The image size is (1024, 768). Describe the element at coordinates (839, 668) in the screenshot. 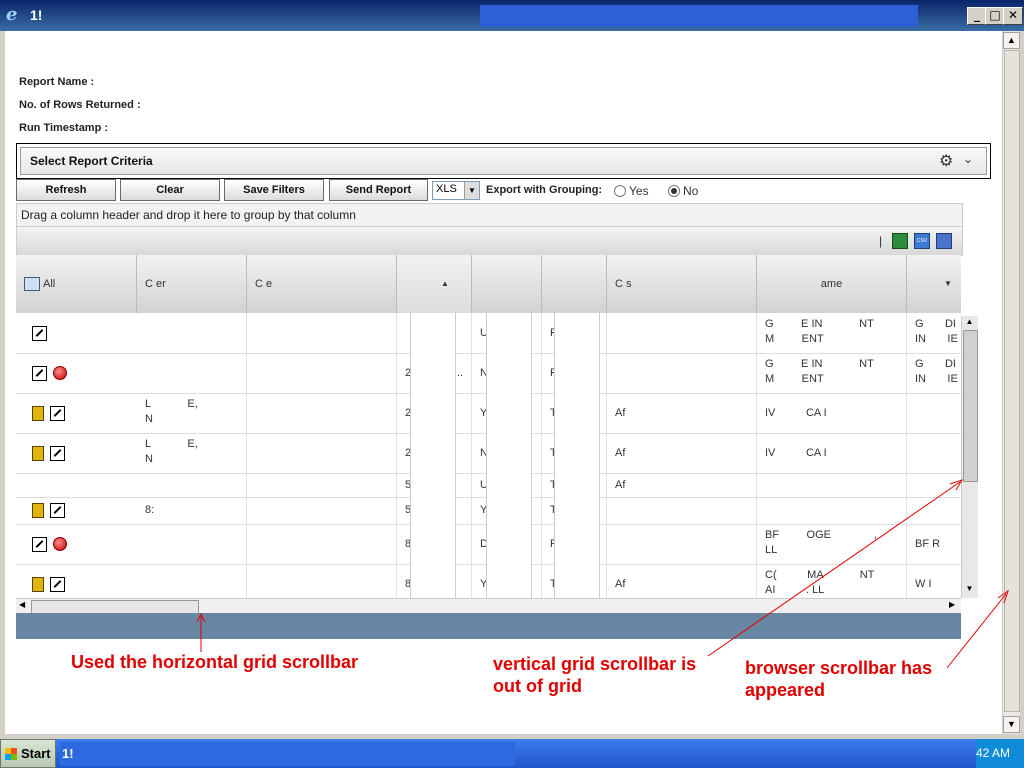

I see `annotation-browser-1: browser scrollbar has` at that location.